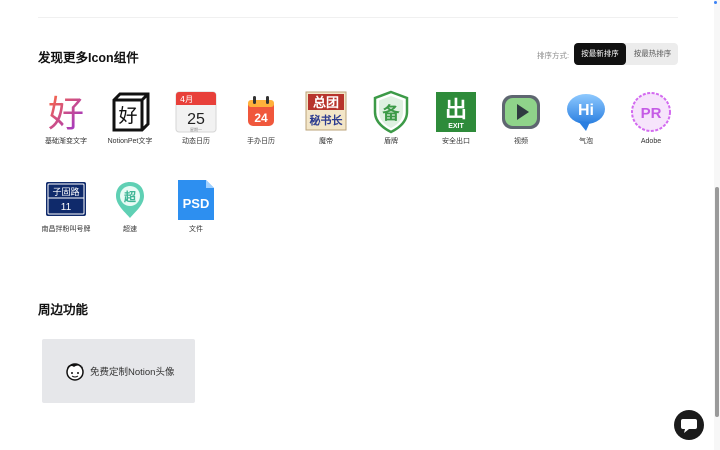  I want to click on icon-label: 视频, so click(521, 141).